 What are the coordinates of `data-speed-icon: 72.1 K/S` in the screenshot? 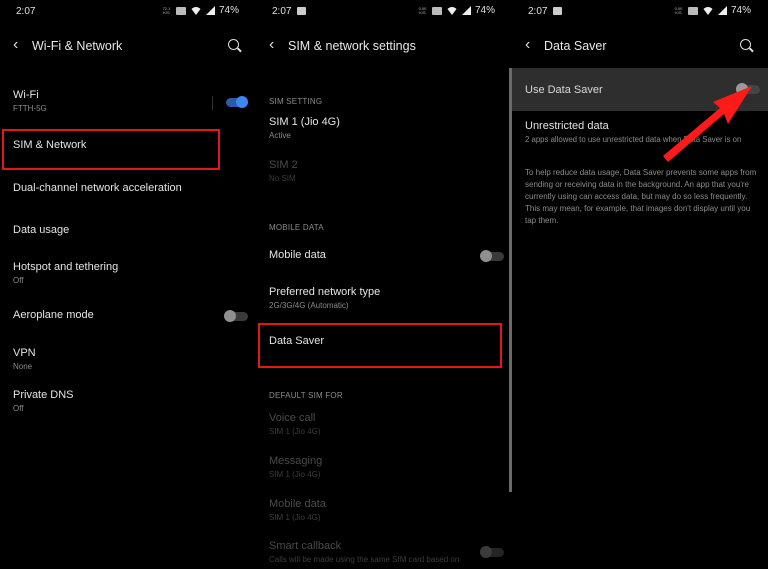 It's located at (166, 10).